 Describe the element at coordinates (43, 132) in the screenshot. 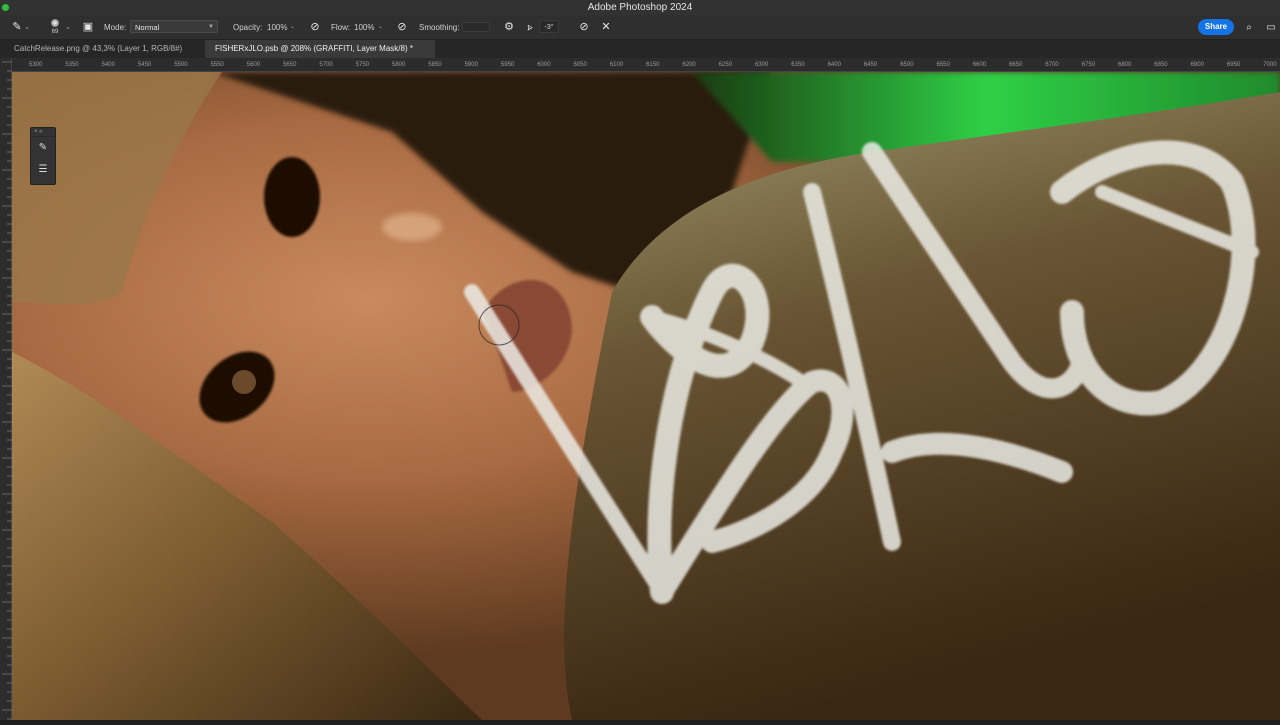

I see `panel-header: × «` at that location.